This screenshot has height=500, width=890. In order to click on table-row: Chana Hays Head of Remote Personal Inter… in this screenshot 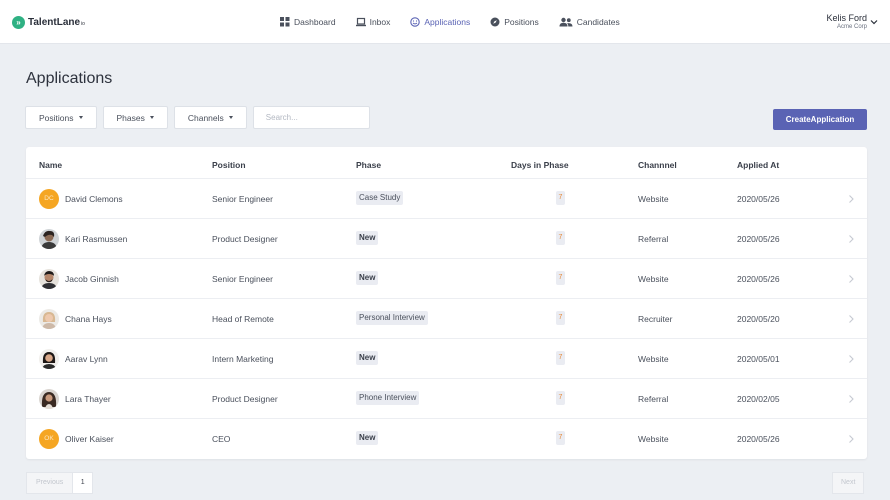, I will do `click(446, 319)`.